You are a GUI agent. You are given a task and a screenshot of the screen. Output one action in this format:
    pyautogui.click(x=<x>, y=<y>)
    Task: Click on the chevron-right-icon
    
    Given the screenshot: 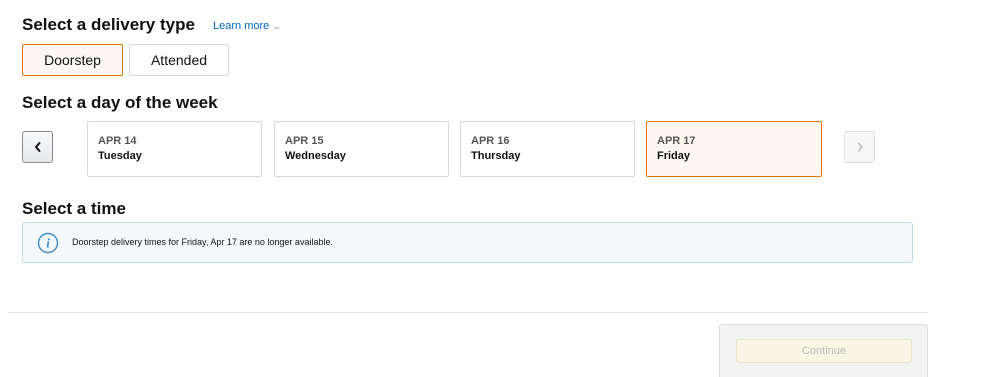 What is the action you would take?
    pyautogui.click(x=860, y=147)
    